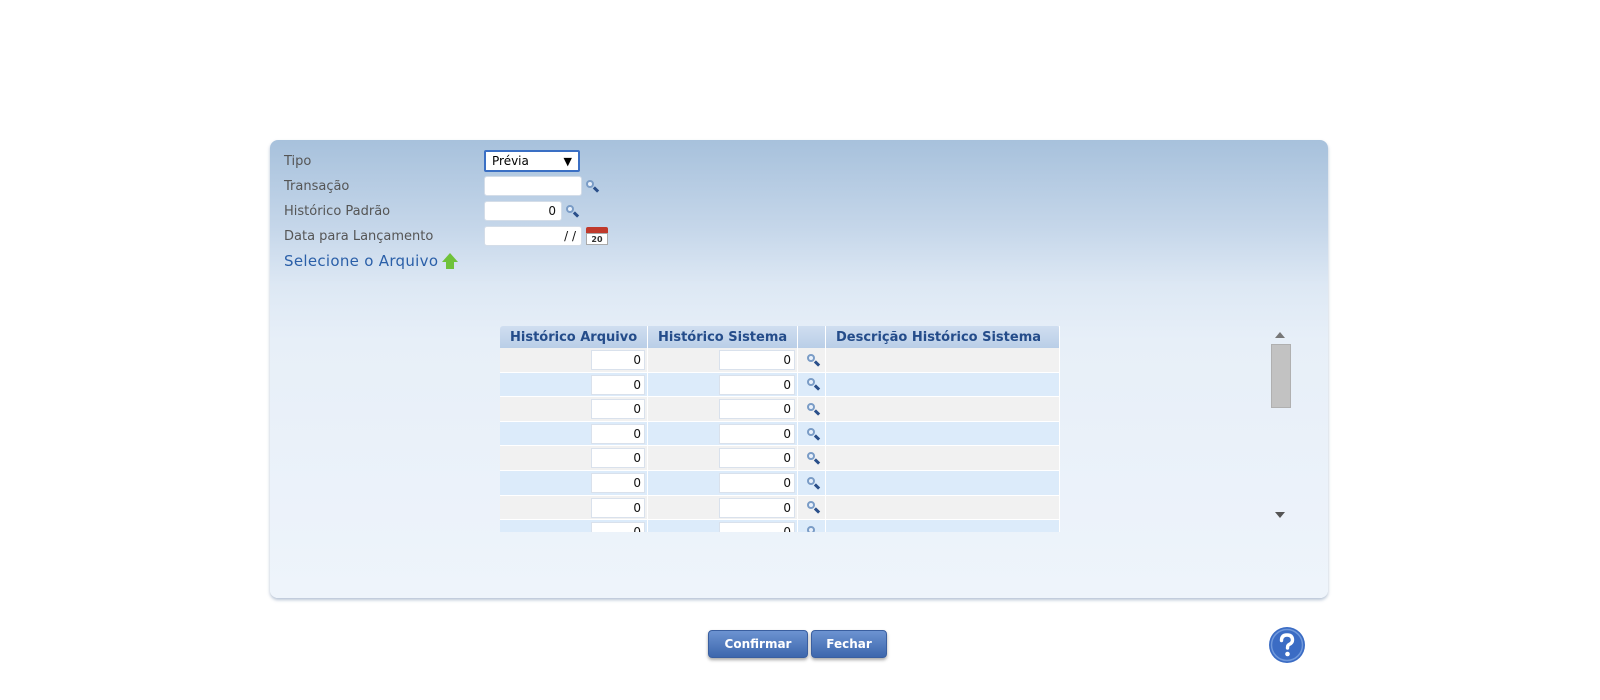  What do you see at coordinates (1280, 335) in the screenshot?
I see `scroll-up-arrow-icon` at bounding box center [1280, 335].